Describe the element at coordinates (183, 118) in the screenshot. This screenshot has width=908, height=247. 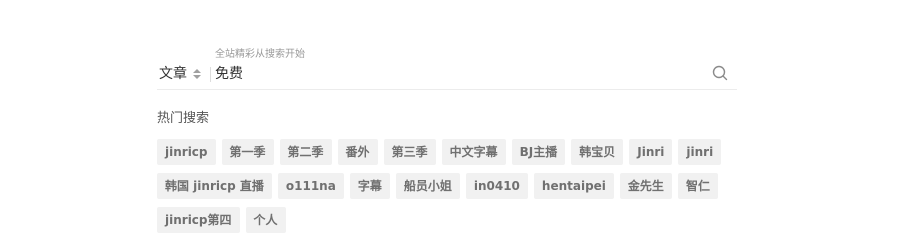
I see `hot-search-title: 热门搜索` at that location.